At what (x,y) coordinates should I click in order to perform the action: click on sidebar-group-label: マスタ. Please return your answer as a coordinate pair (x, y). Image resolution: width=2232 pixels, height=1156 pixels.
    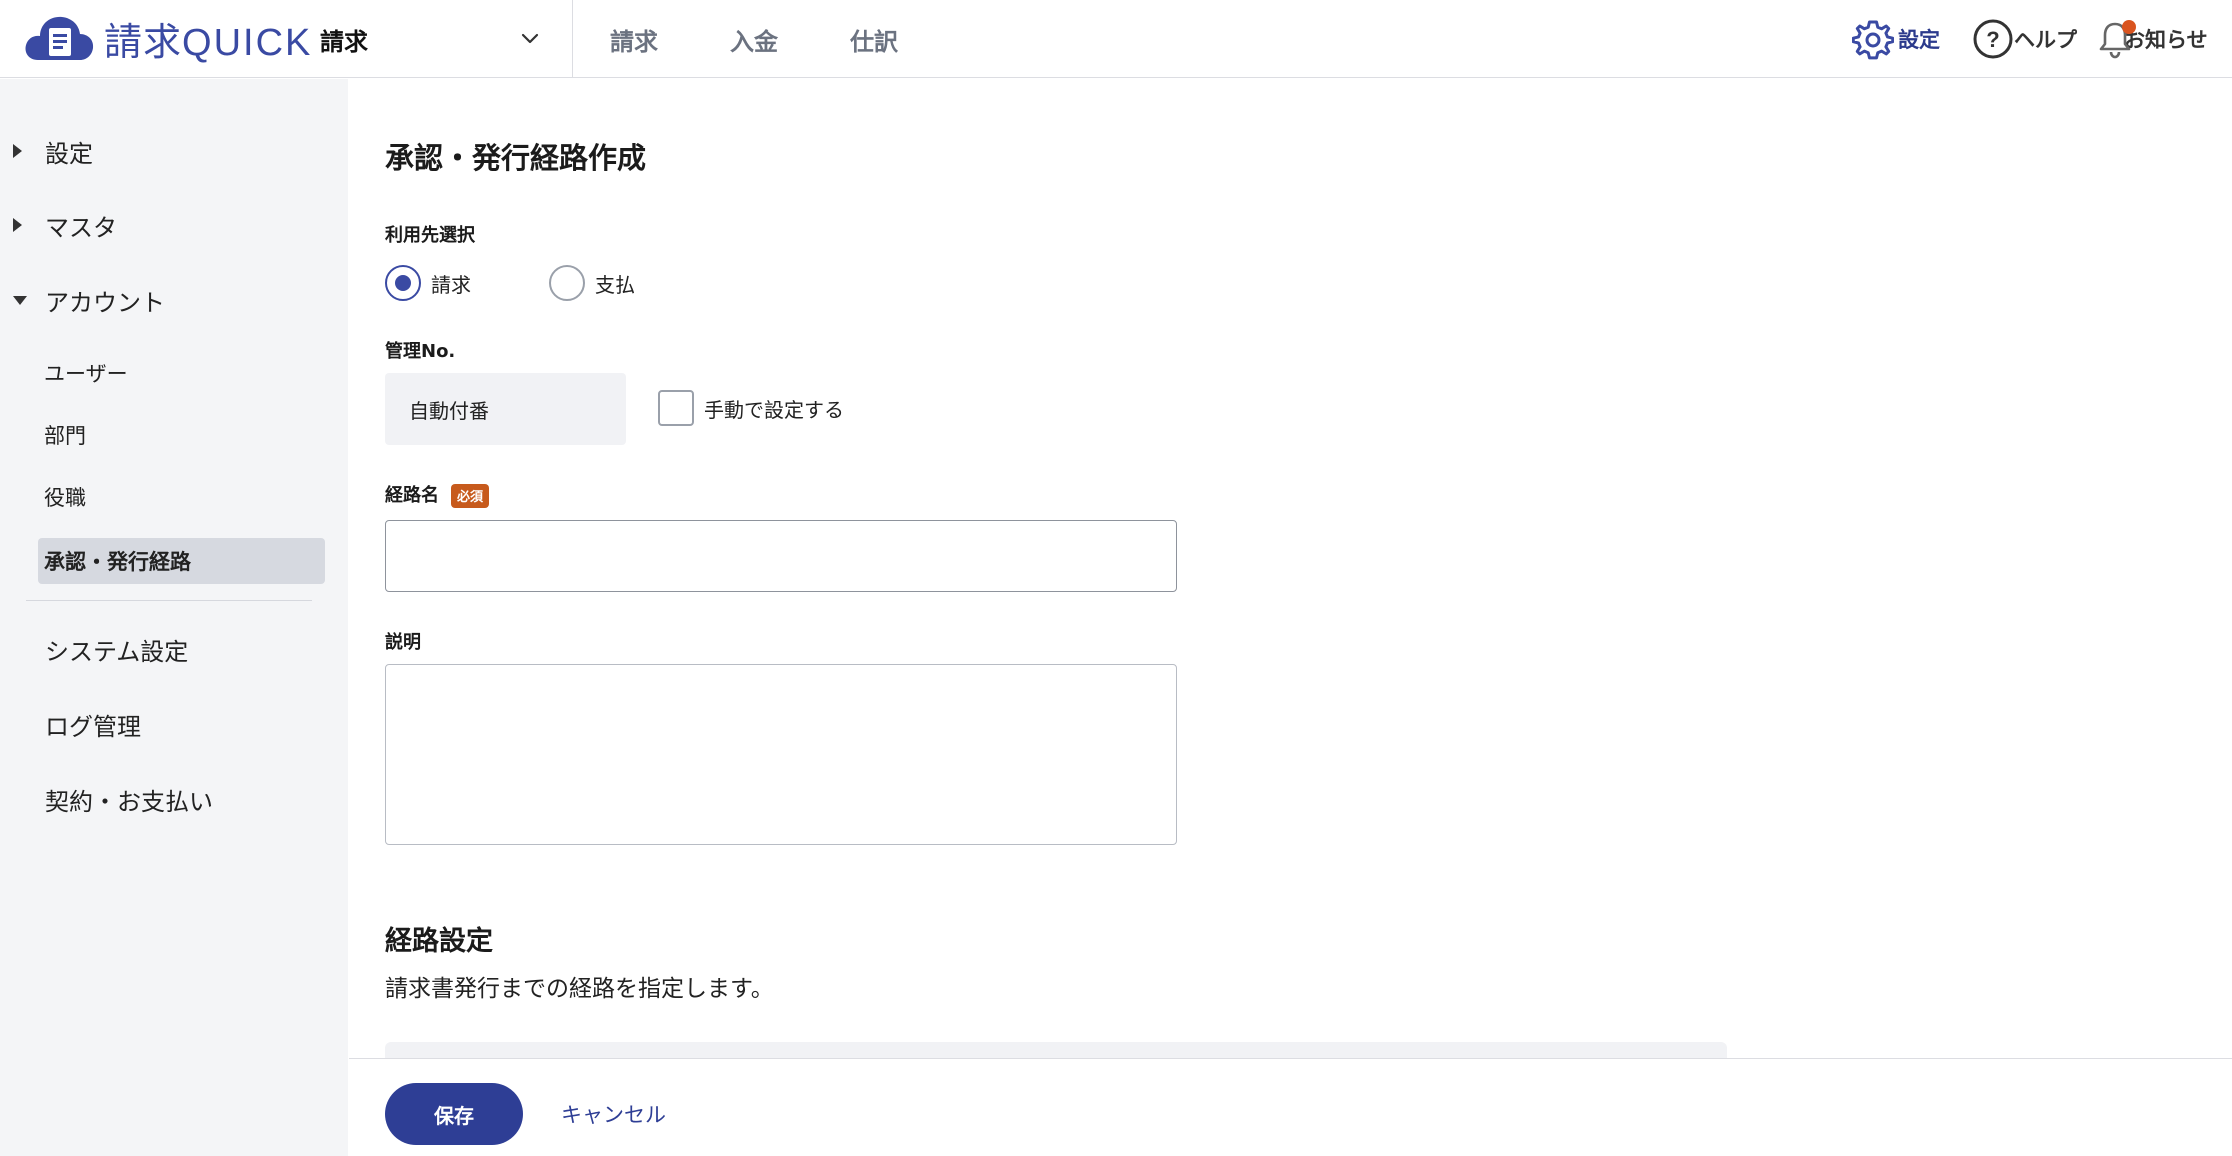
    Looking at the image, I should click on (81, 227).